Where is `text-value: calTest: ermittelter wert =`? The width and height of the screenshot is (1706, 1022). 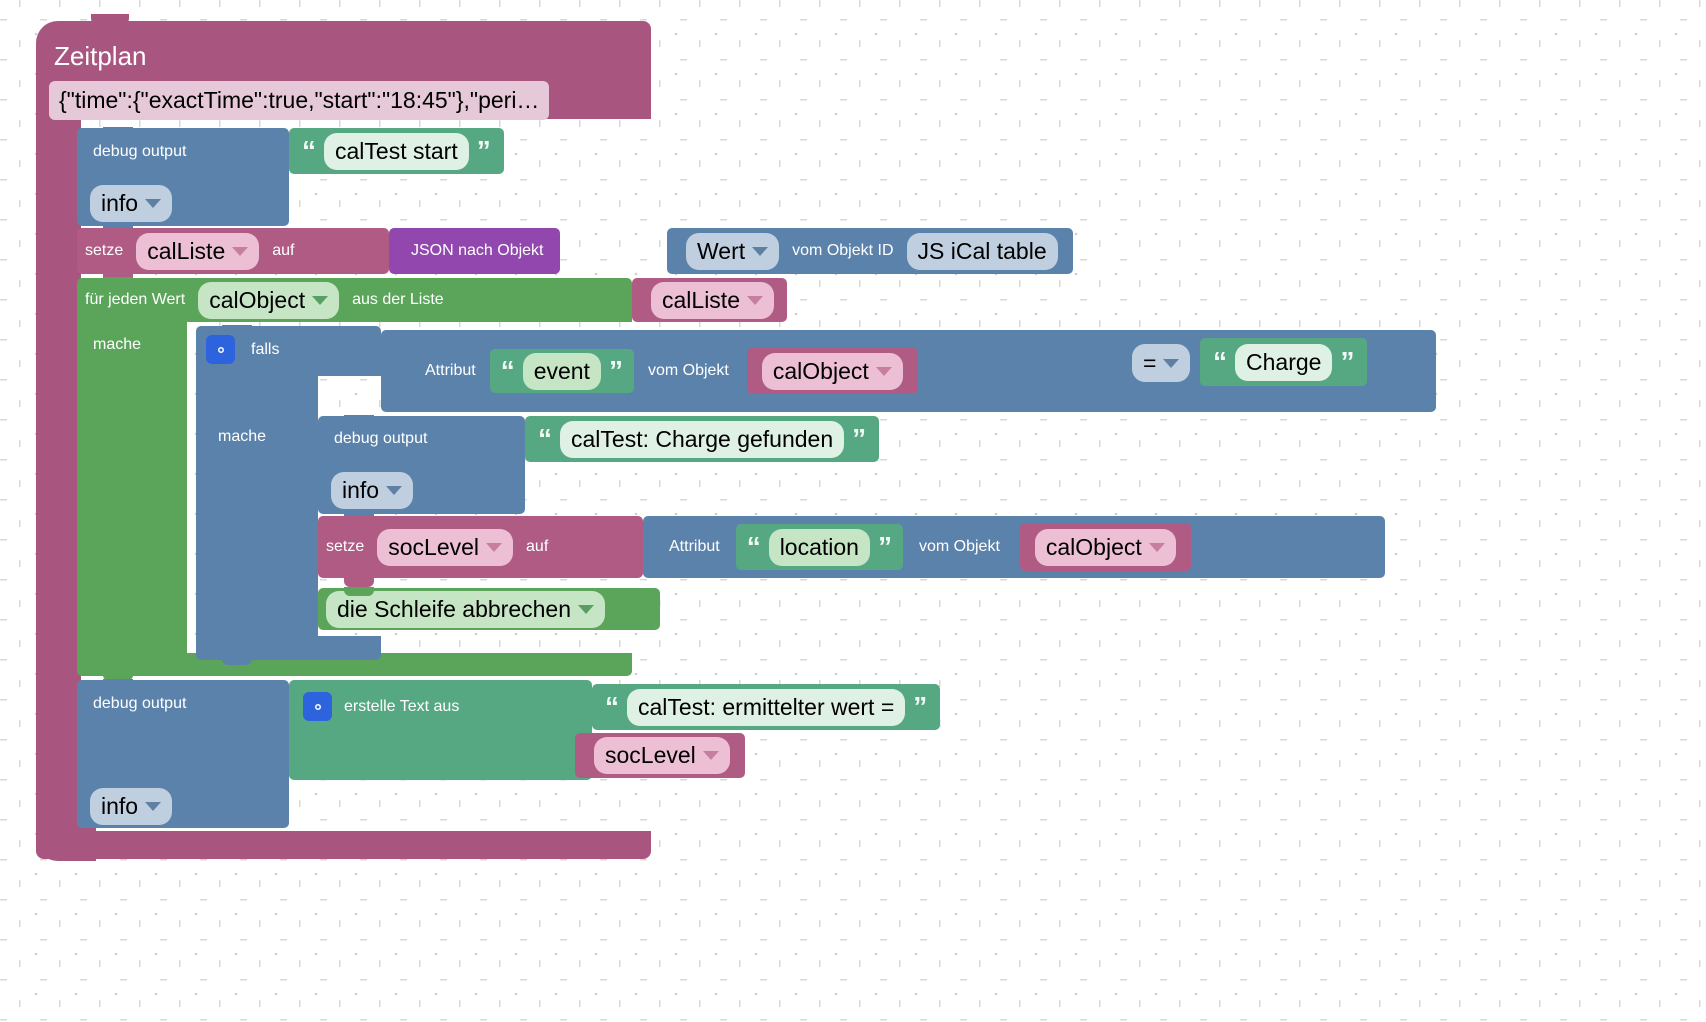
text-value: calTest: ermittelter wert = is located at coordinates (766, 707).